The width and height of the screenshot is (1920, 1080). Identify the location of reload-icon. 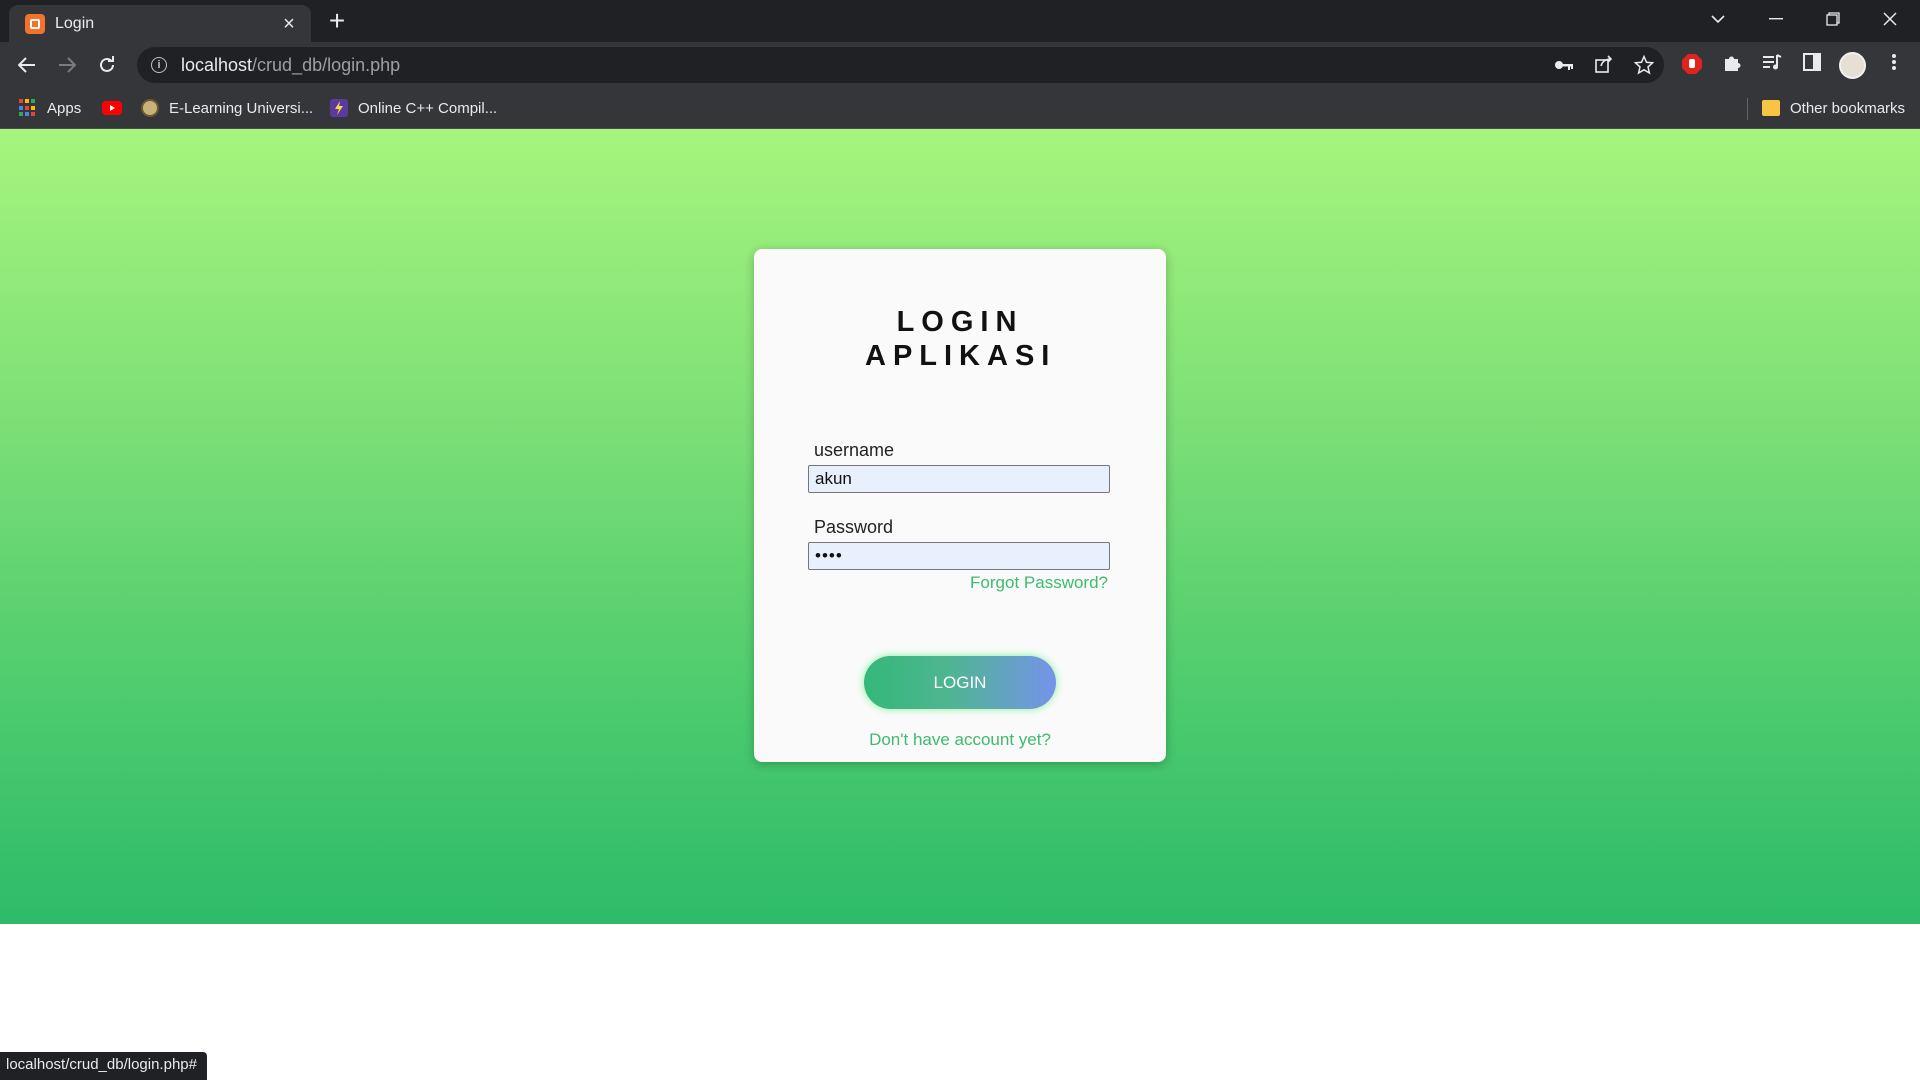
(107, 65).